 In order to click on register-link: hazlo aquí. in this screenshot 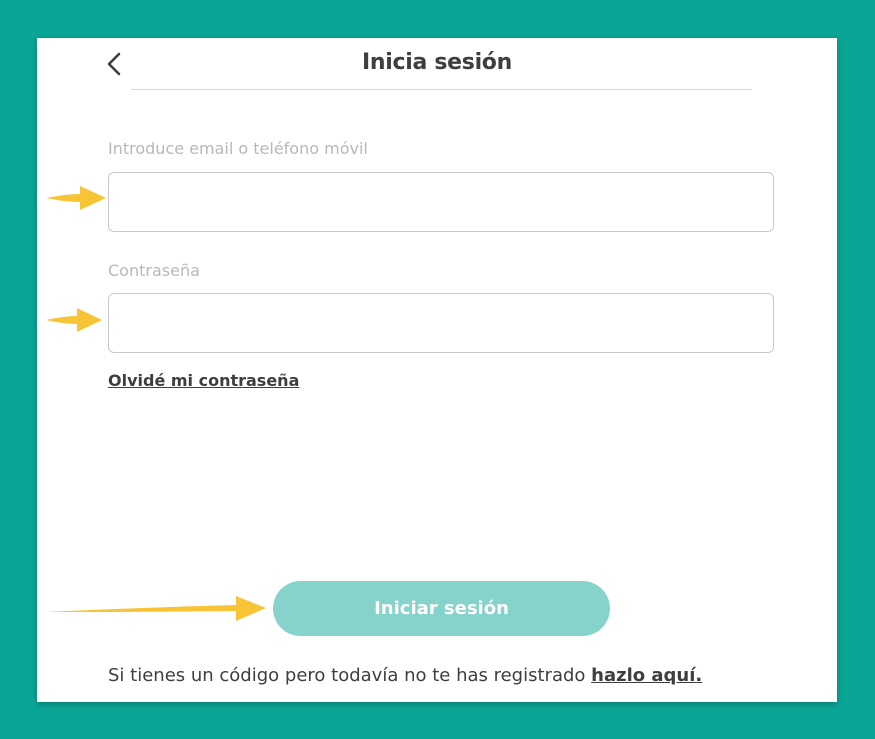, I will do `click(646, 675)`.